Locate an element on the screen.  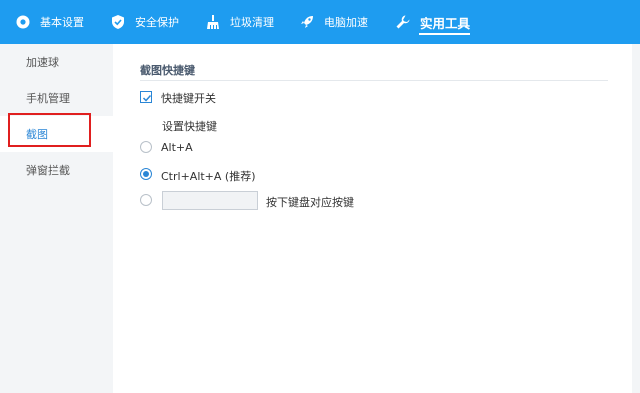
nav-tools: 实用工具 is located at coordinates (432, 22).